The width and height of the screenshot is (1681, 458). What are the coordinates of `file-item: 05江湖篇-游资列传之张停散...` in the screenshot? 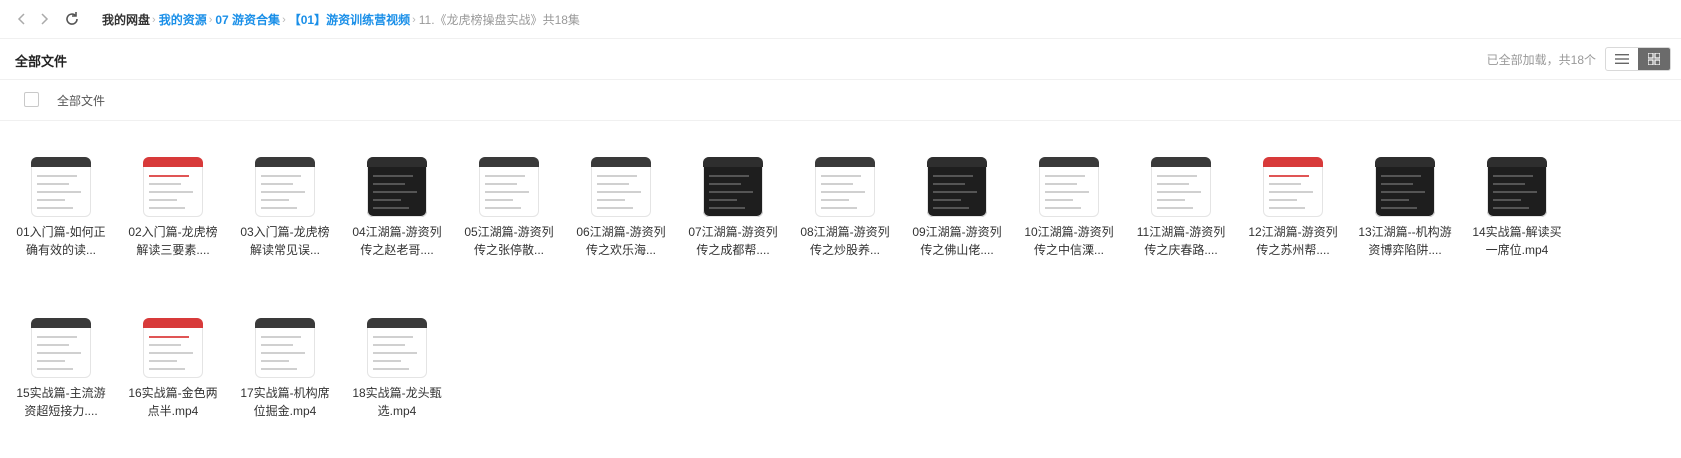 It's located at (509, 227).